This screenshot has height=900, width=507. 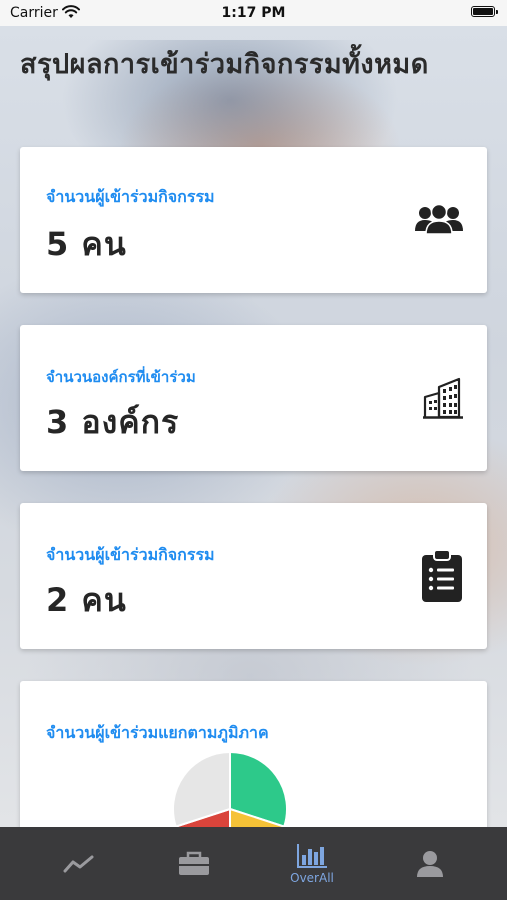 What do you see at coordinates (253, 398) in the screenshot?
I see `organizations-card: จำนวนองค์กรที่เข้าร่วม 3 องค์กร` at bounding box center [253, 398].